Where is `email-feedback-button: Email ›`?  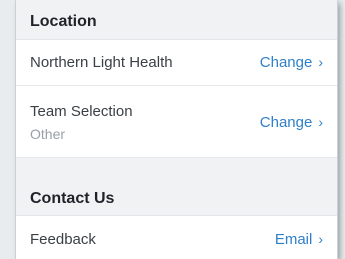
email-feedback-button: Email › is located at coordinates (299, 239).